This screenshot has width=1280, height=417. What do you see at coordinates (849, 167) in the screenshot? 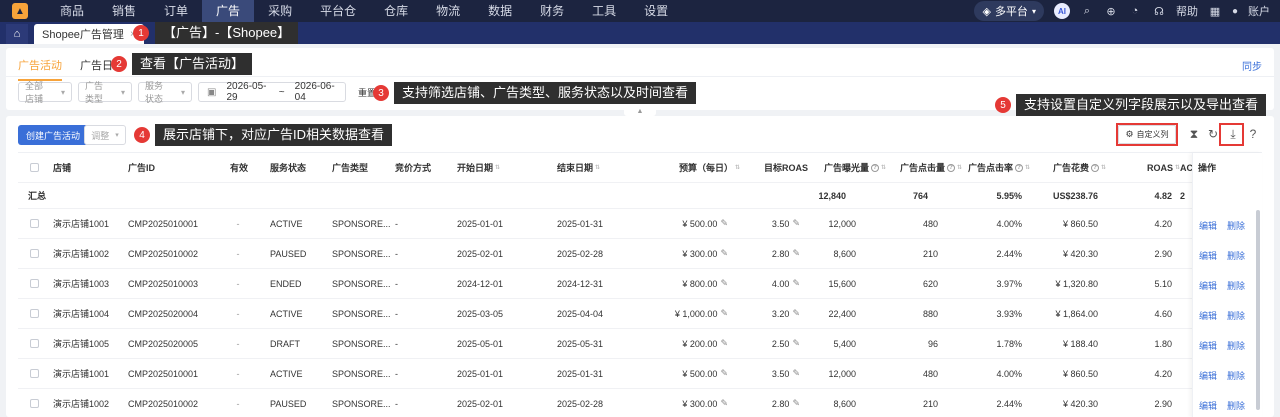
I see `column-header: 广告曝光量? ⇅` at bounding box center [849, 167].